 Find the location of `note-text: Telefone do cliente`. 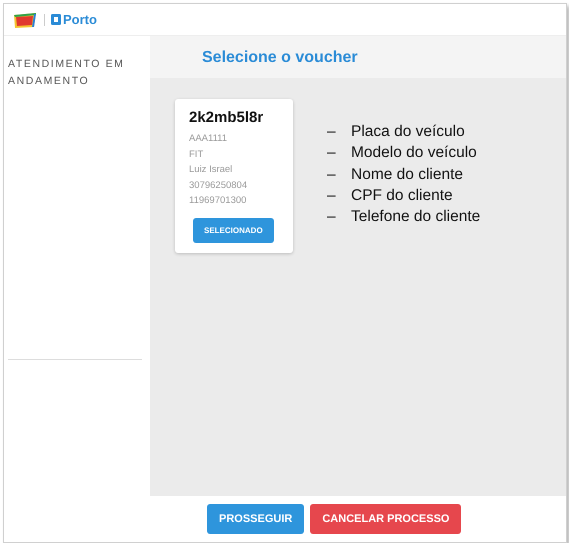

note-text: Telefone do cliente is located at coordinates (415, 217).